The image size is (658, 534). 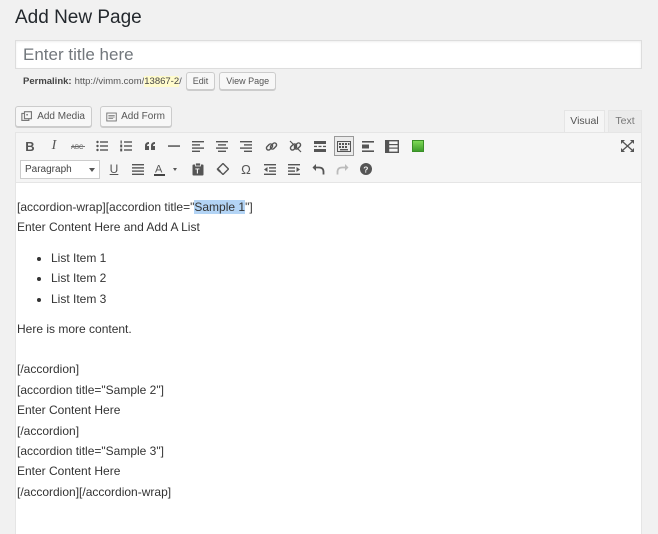 I want to click on bold-icon: B, so click(x=30, y=146).